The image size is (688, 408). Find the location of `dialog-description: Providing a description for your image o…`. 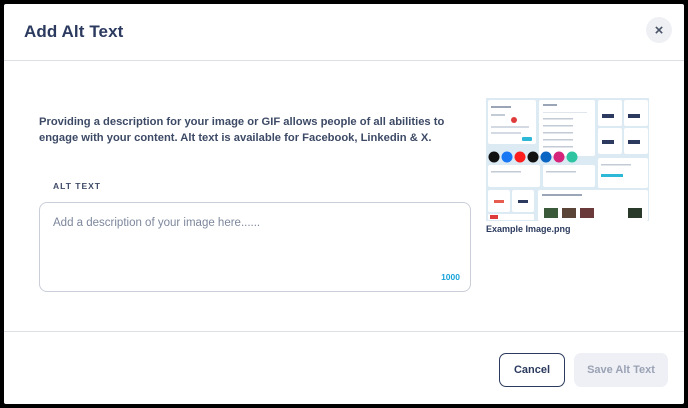

dialog-description: Providing a description for your image o… is located at coordinates (242, 130).